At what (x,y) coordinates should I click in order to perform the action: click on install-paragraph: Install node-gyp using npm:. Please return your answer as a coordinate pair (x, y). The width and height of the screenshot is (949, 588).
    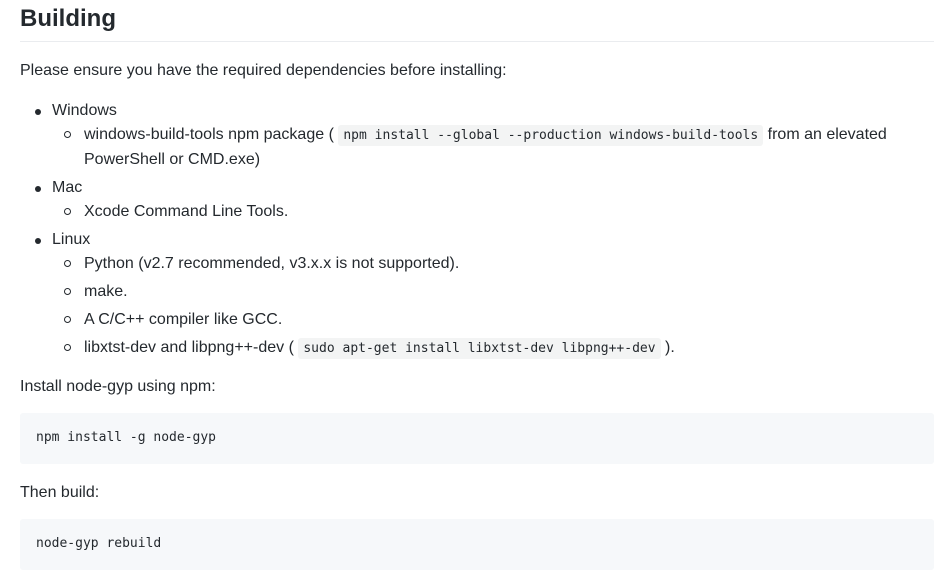
    Looking at the image, I should click on (118, 386).